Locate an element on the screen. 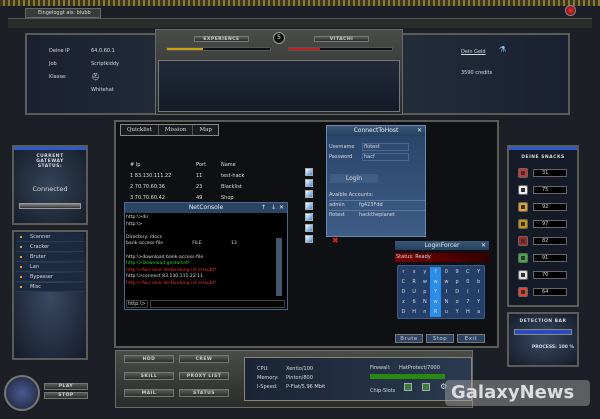  snack-value: 75 is located at coordinates (550, 189).